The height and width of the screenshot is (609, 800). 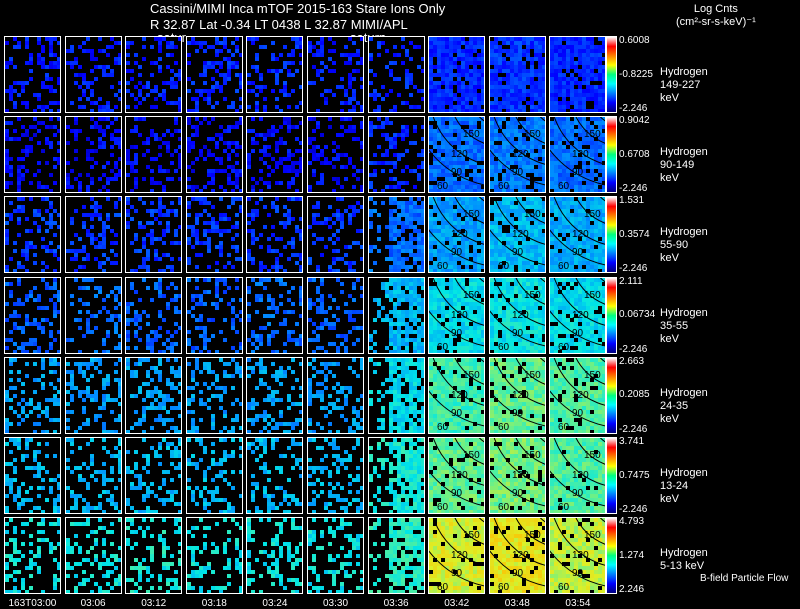 What do you see at coordinates (396, 155) in the screenshot?
I see `heatmap-cells` at bounding box center [396, 155].